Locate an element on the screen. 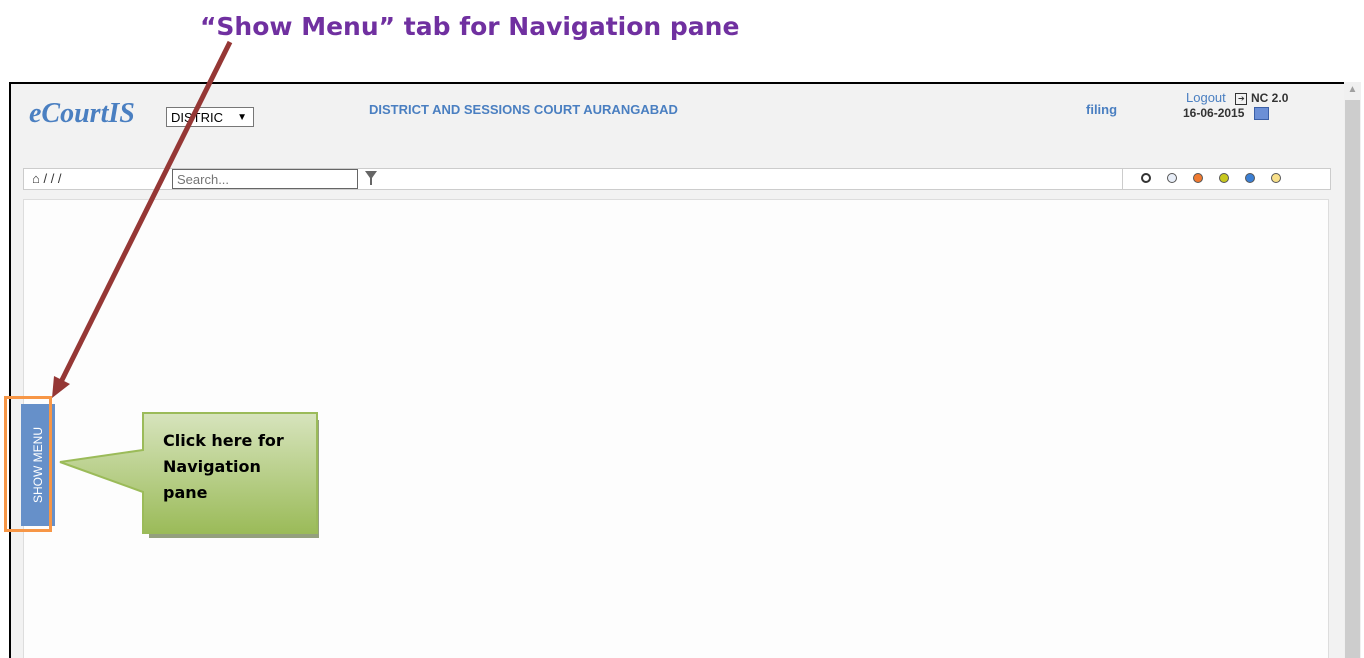  annotation-arrow is located at coordinates (145, 213).